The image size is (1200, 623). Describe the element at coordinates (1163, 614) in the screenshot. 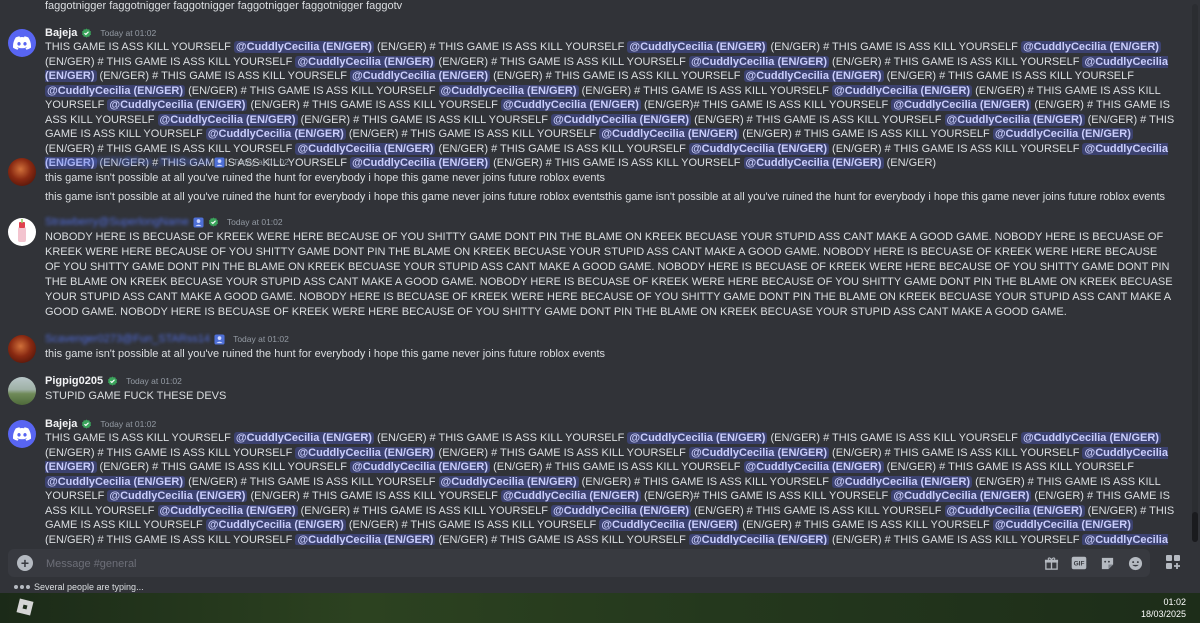

I see `clock-date: 18/03/2025` at that location.